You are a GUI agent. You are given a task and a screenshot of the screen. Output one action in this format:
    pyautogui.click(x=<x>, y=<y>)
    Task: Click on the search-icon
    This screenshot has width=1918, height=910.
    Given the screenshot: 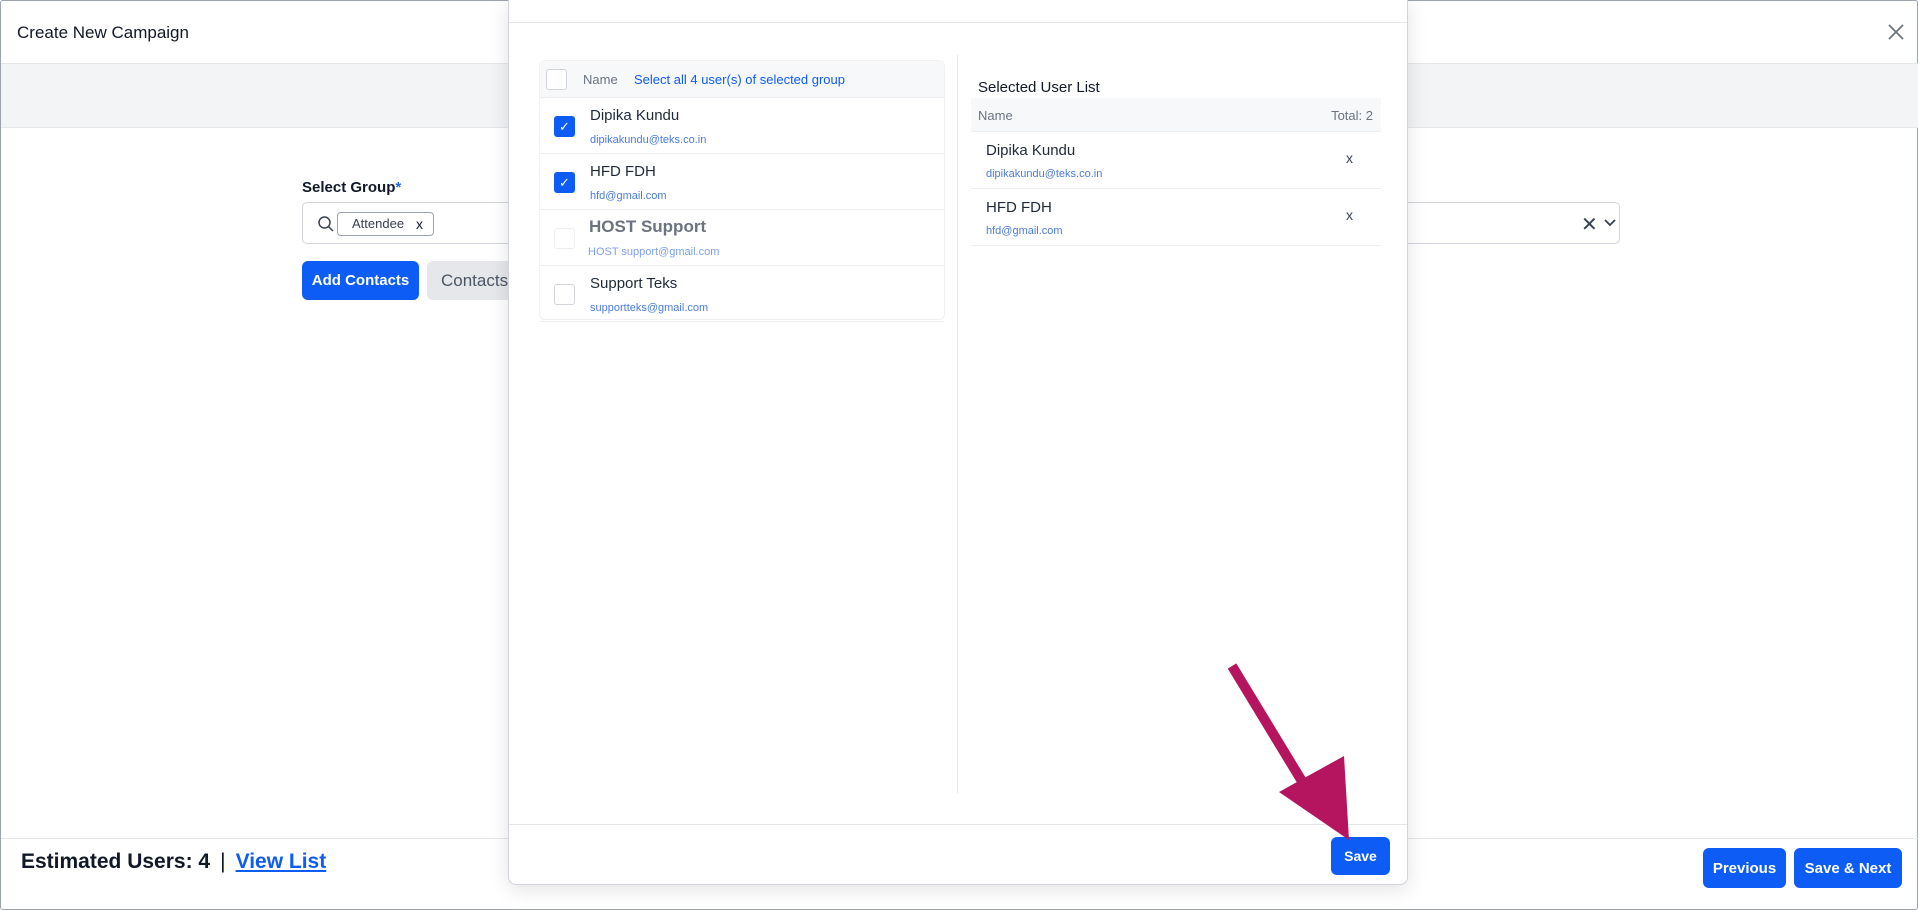 What is the action you would take?
    pyautogui.click(x=326, y=224)
    